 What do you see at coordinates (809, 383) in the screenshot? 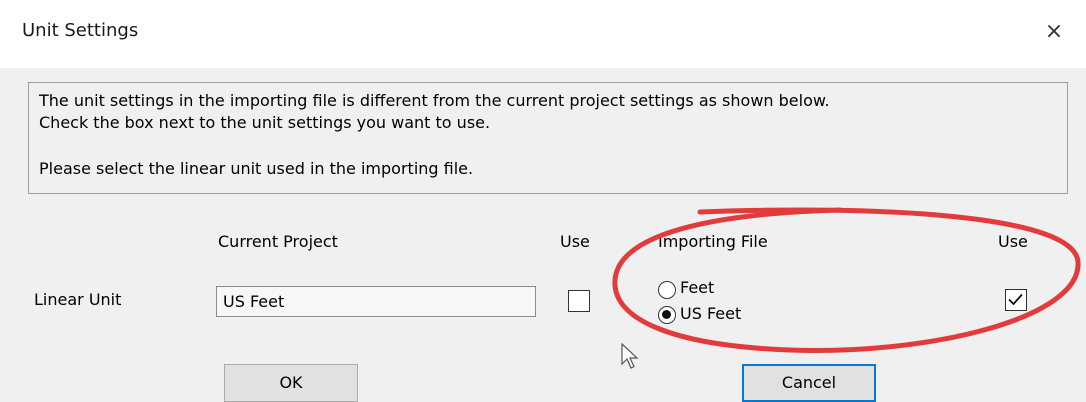
I see `cancel-button: Cancel` at bounding box center [809, 383].